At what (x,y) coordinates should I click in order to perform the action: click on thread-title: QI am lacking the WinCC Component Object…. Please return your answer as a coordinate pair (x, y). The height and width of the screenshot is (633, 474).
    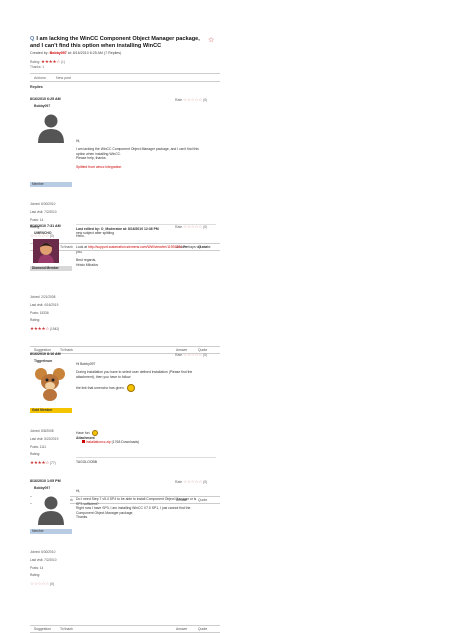
    Looking at the image, I should click on (115, 42).